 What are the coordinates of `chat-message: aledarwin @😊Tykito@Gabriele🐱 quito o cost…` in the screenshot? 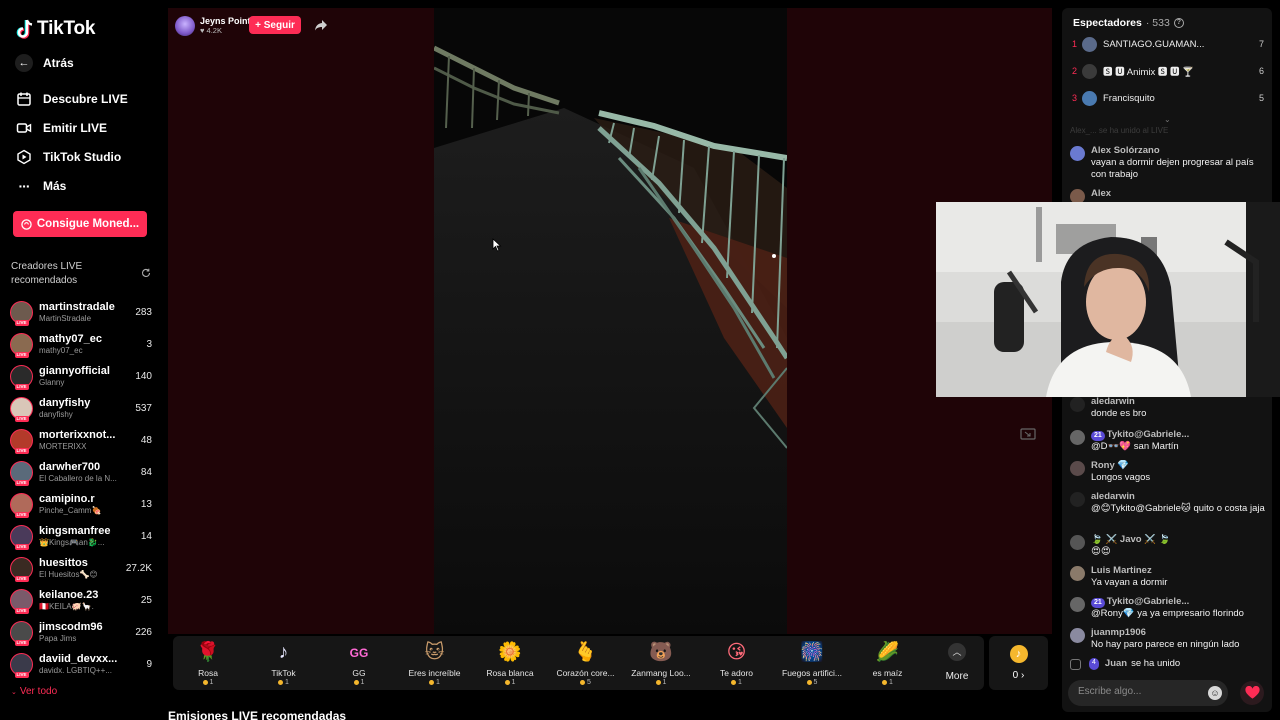 It's located at (1168, 503).